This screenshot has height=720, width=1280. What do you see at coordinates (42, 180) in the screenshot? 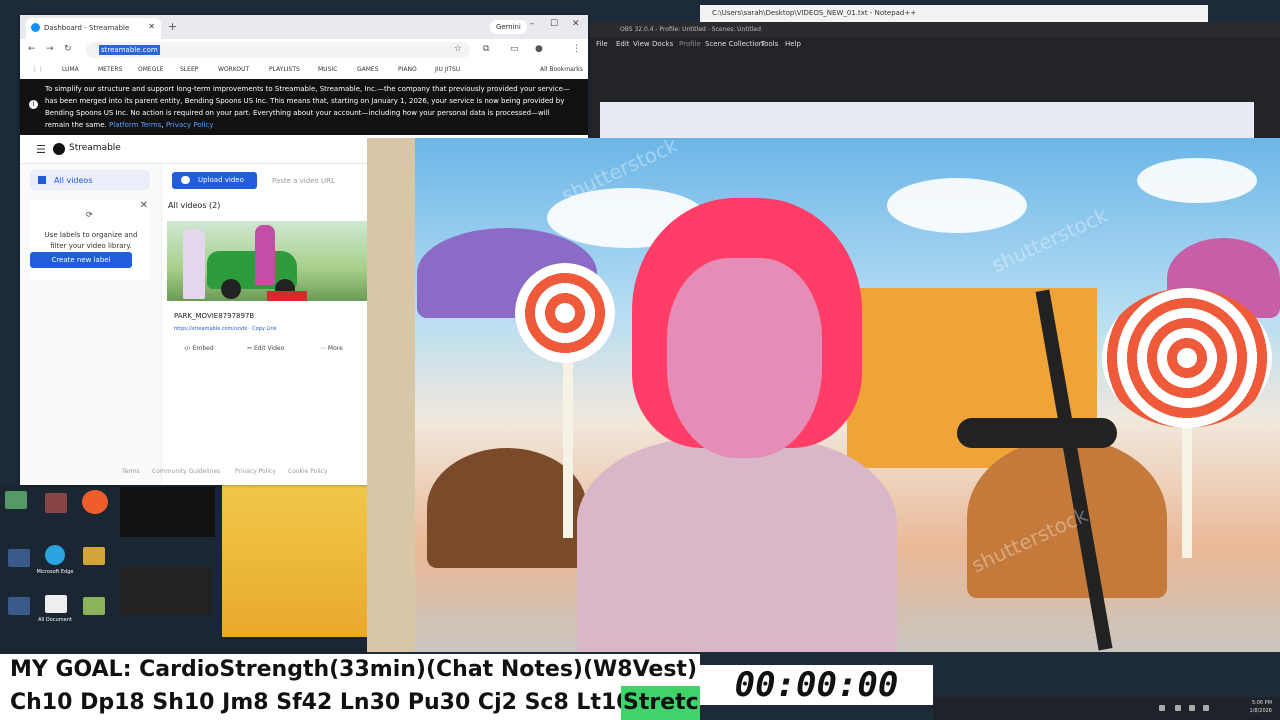
I see `grid-icon` at bounding box center [42, 180].